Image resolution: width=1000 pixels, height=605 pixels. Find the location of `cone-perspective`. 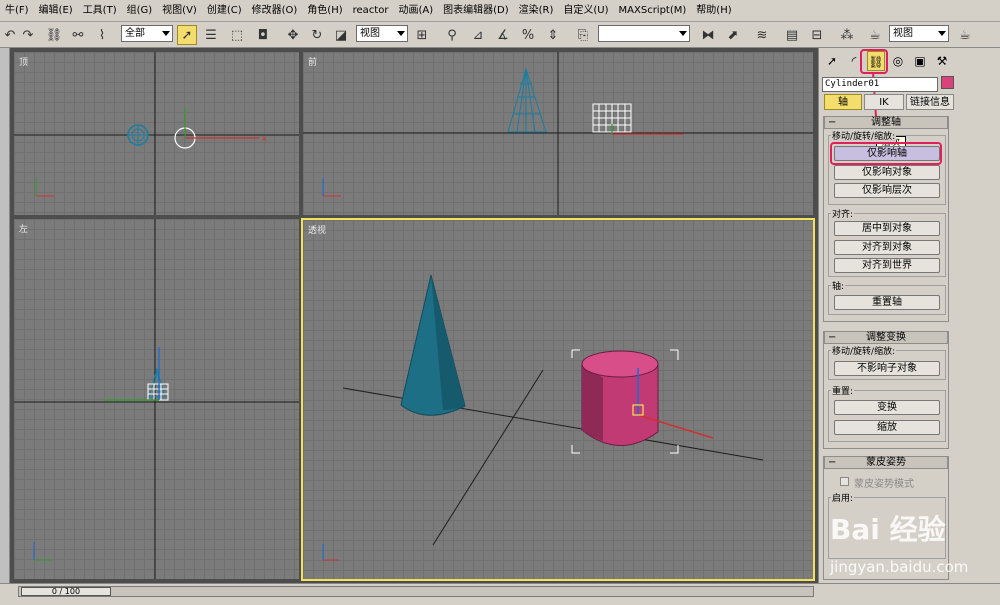

cone-perspective is located at coordinates (433, 345).